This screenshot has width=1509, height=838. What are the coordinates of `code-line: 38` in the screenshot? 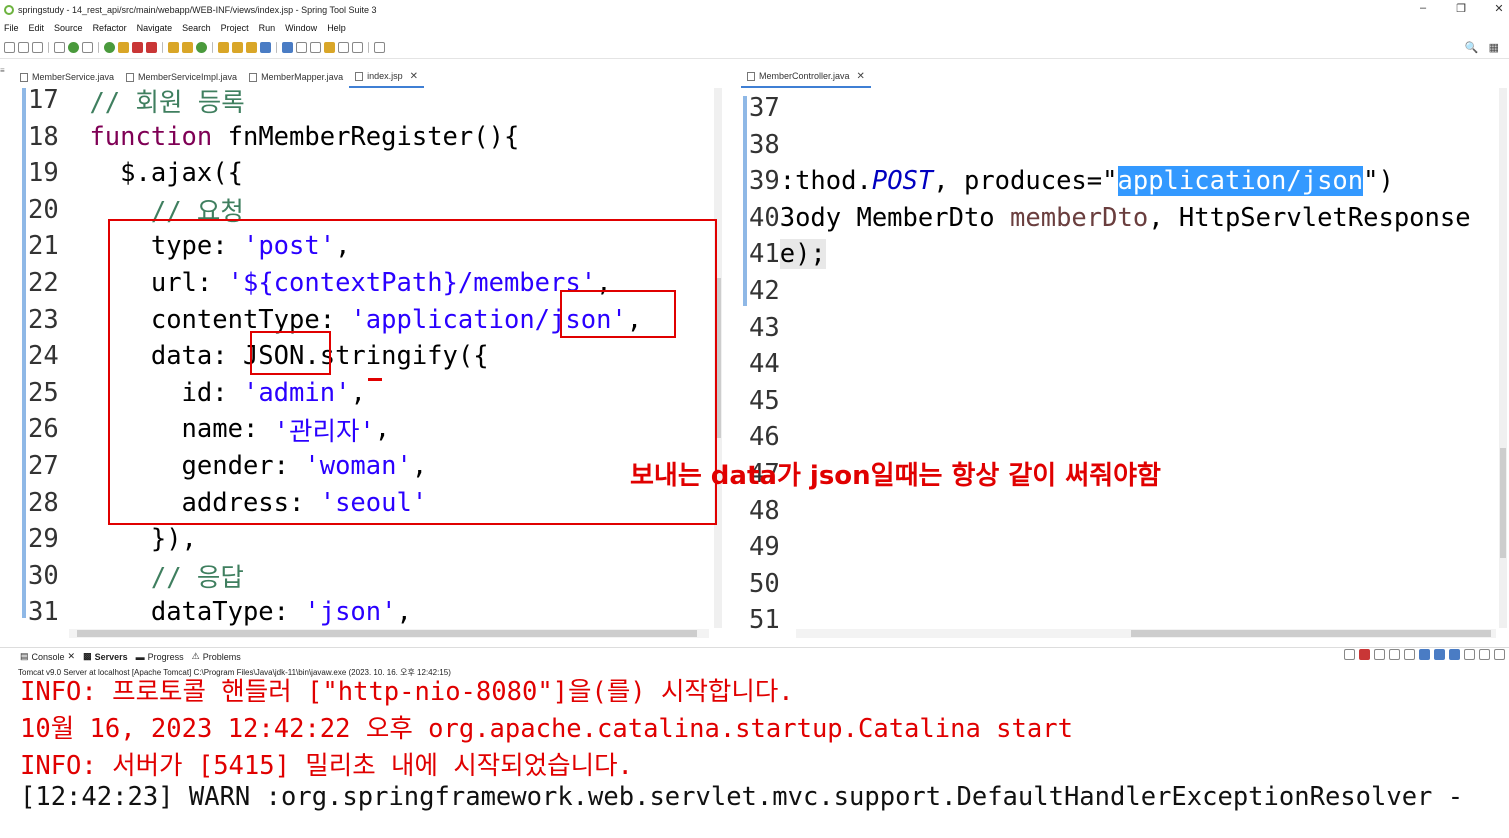 It's located at (764, 145).